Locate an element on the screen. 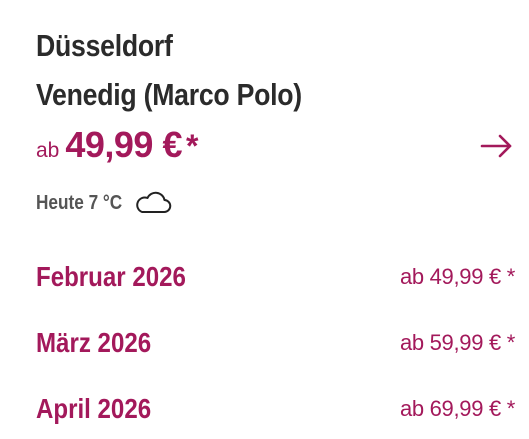 This screenshot has width=529, height=439. origin-city: Düsseldorf is located at coordinates (104, 45).